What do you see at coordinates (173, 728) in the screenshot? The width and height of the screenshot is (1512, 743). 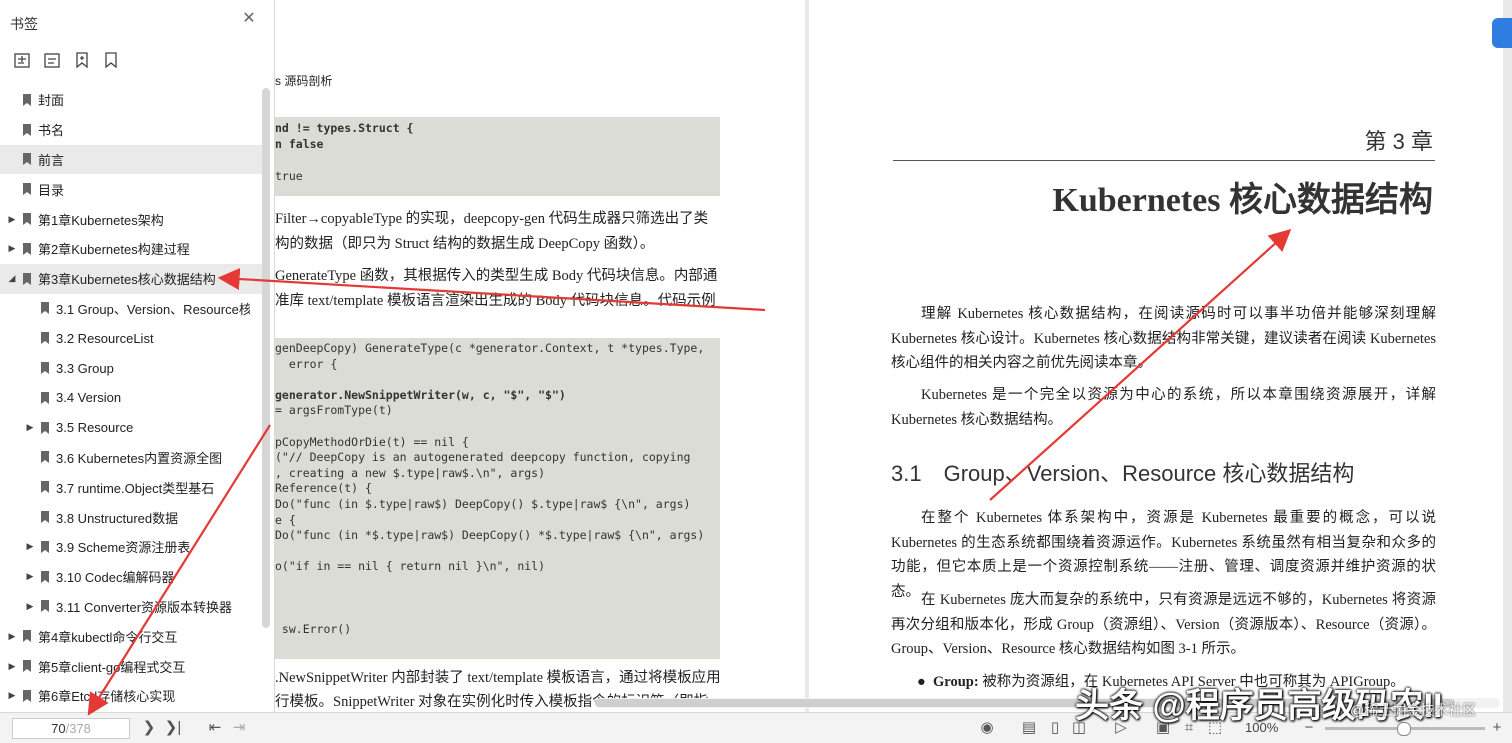 I see `last-page-icon: ❯|` at bounding box center [173, 728].